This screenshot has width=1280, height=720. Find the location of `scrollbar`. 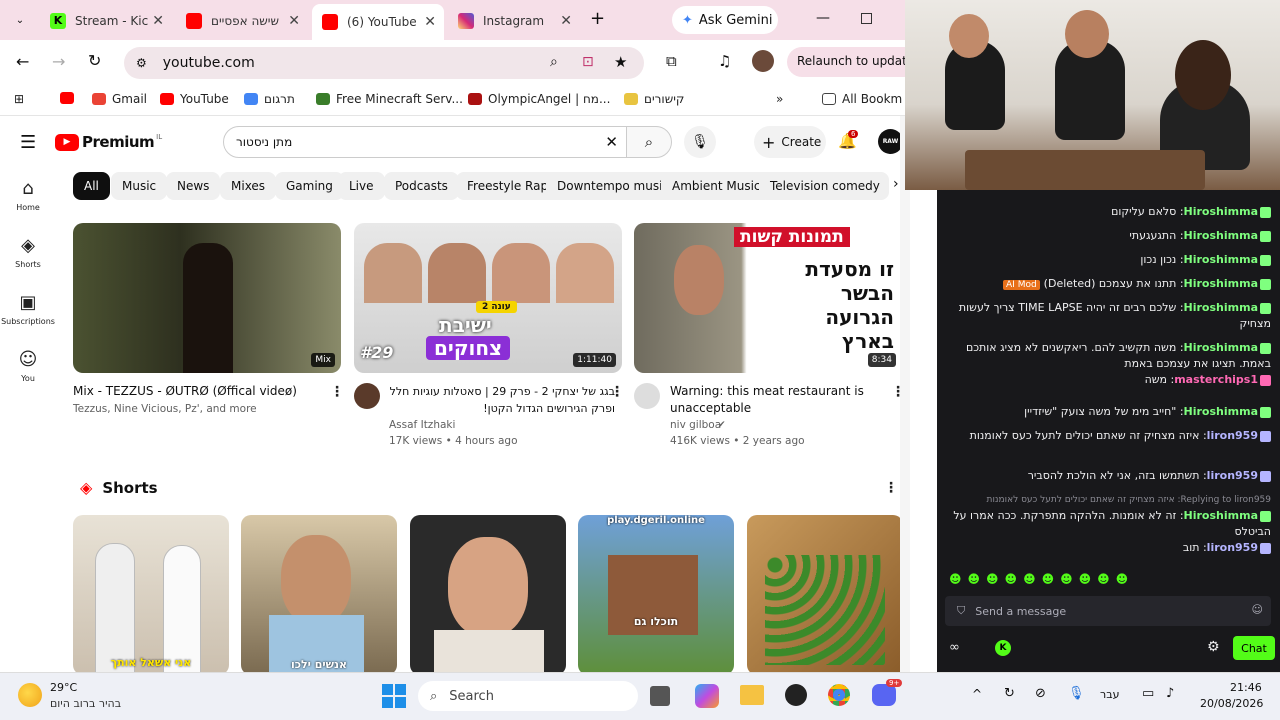

scrollbar is located at coordinates (905, 394).